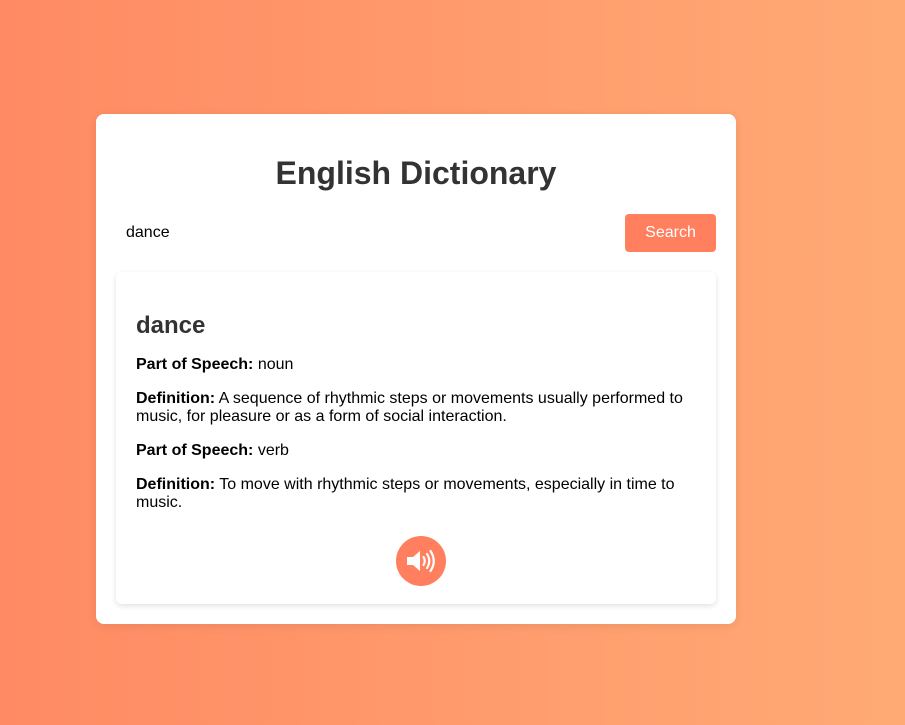  I want to click on part-of-speech: Part of Speech: noun, so click(416, 365).